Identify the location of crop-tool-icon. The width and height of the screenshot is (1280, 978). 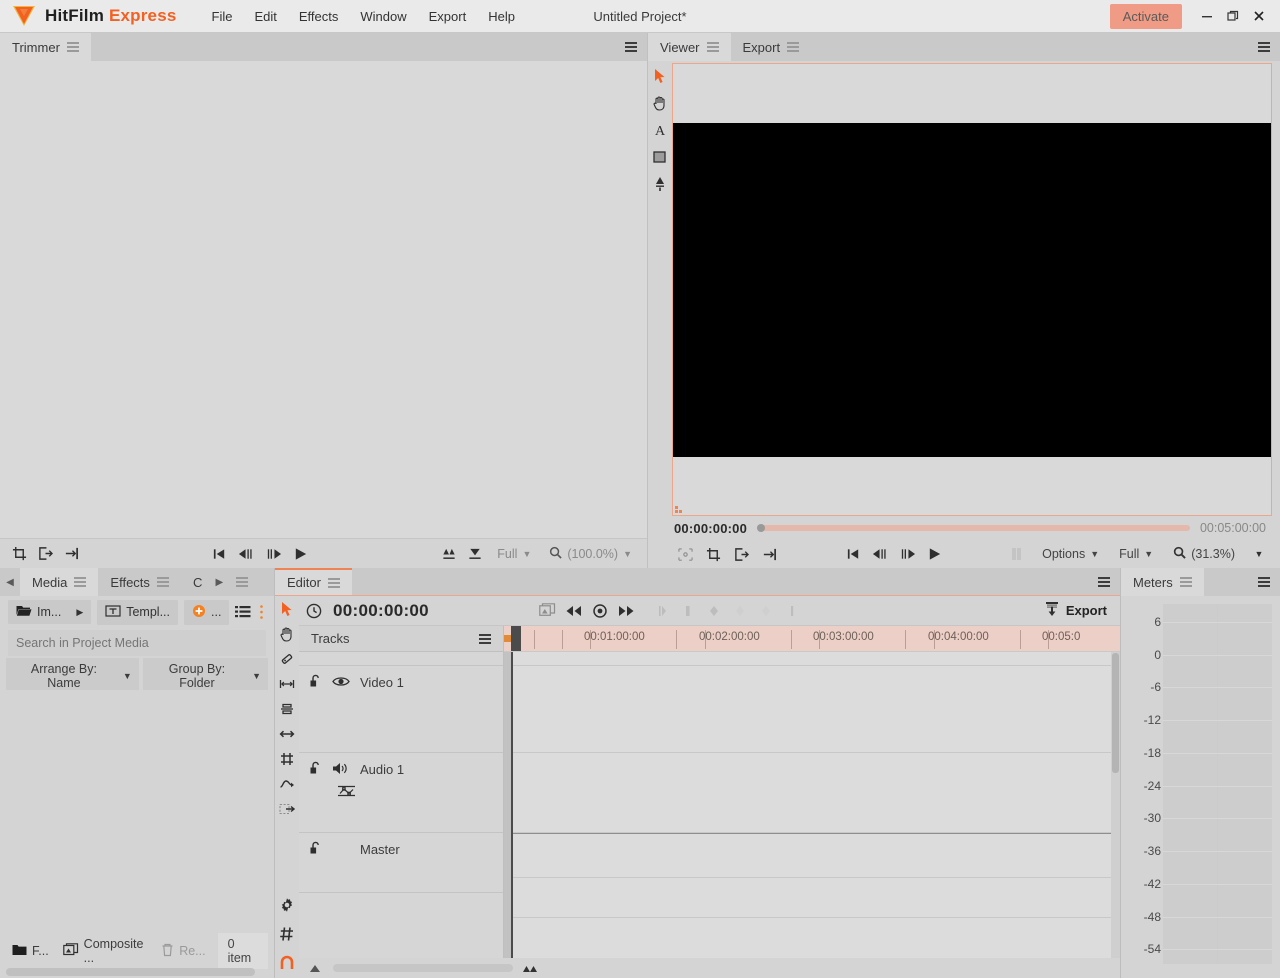
(287, 809).